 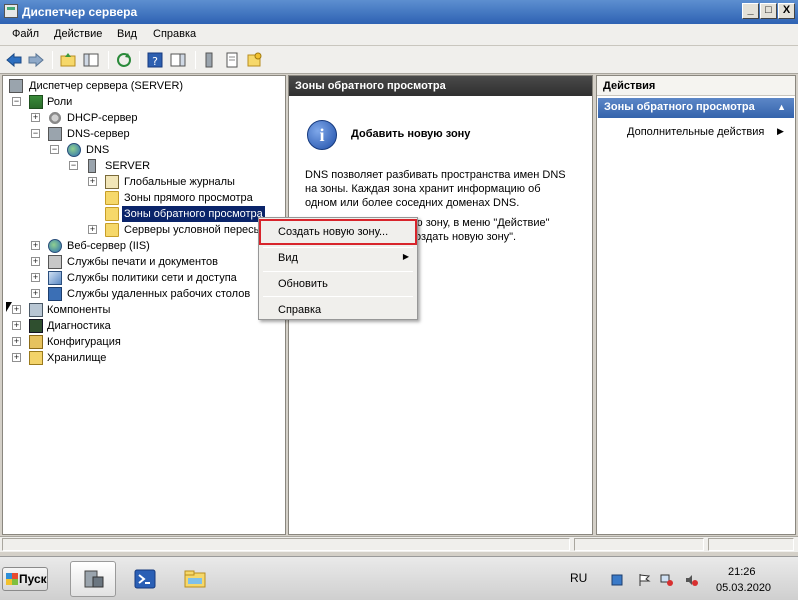 I want to click on clock-date: 05.03.2020, so click(x=743, y=588).